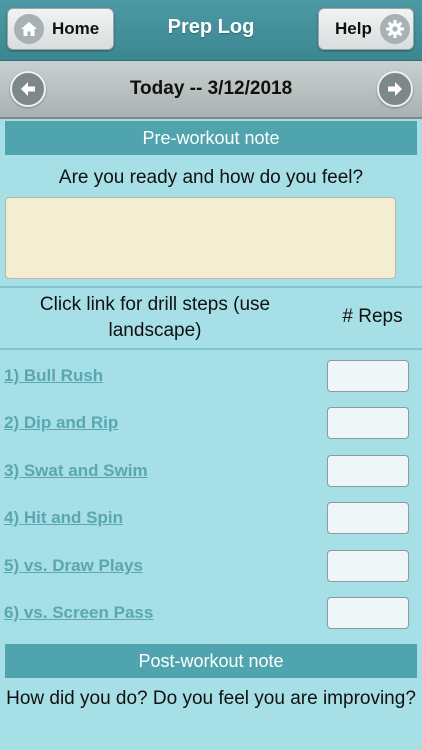  I want to click on gear-icon, so click(394, 29).